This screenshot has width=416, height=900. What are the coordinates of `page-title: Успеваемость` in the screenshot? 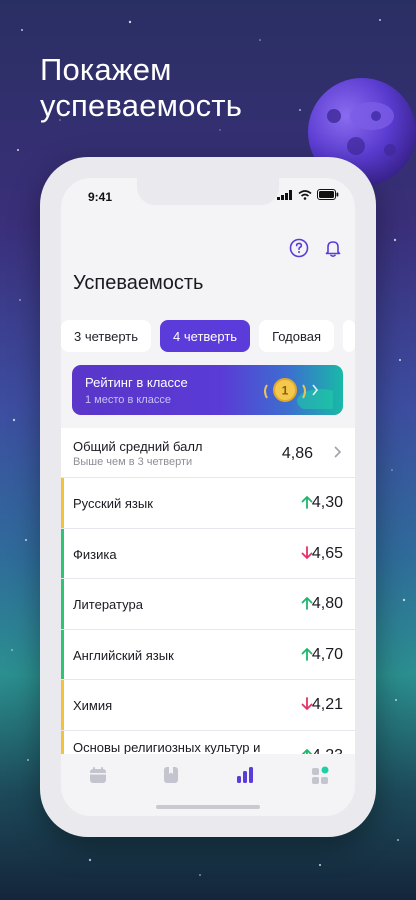 It's located at (138, 283).